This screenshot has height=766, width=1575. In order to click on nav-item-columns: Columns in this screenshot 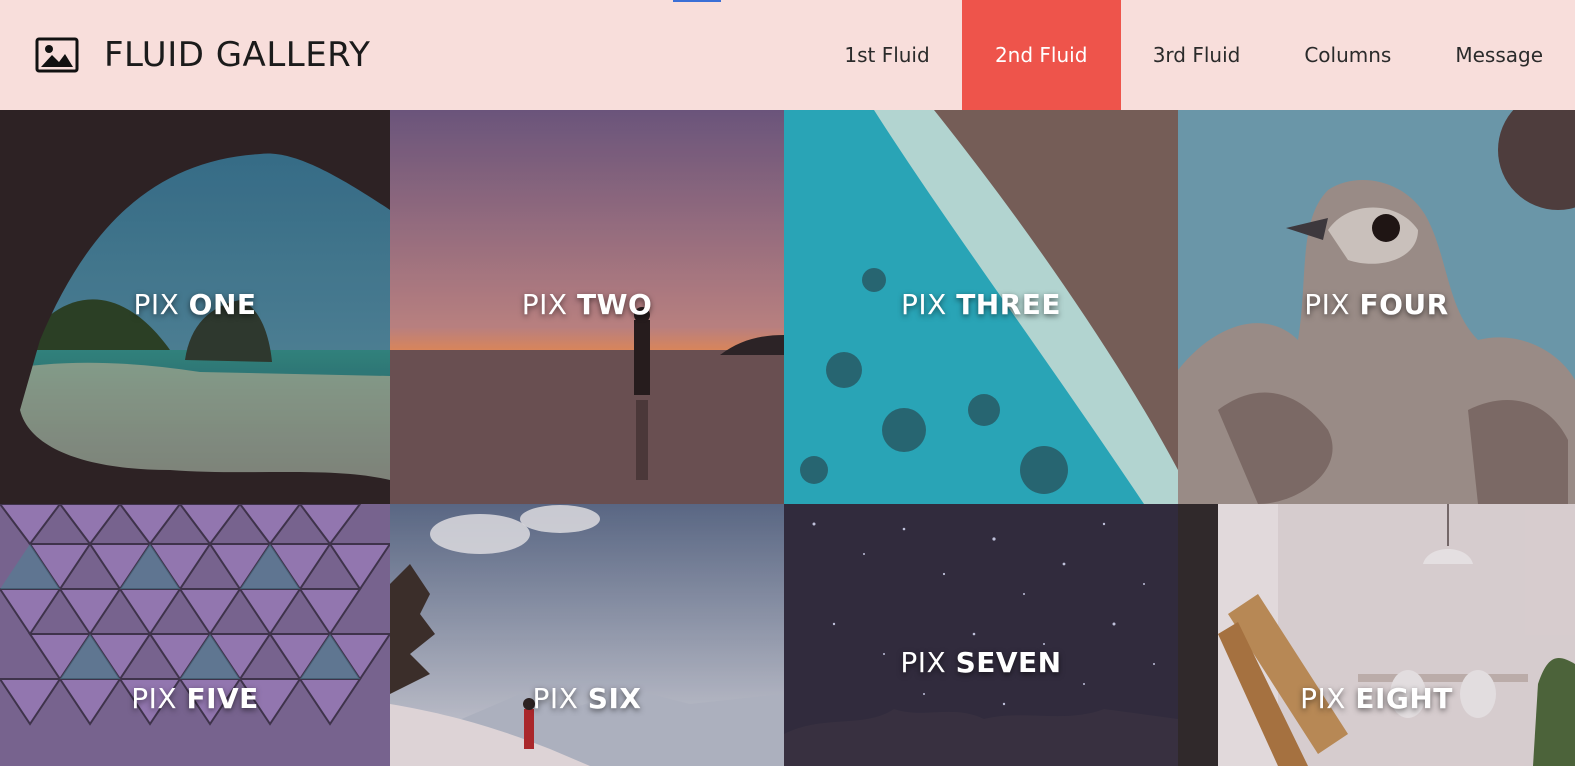, I will do `click(1347, 55)`.